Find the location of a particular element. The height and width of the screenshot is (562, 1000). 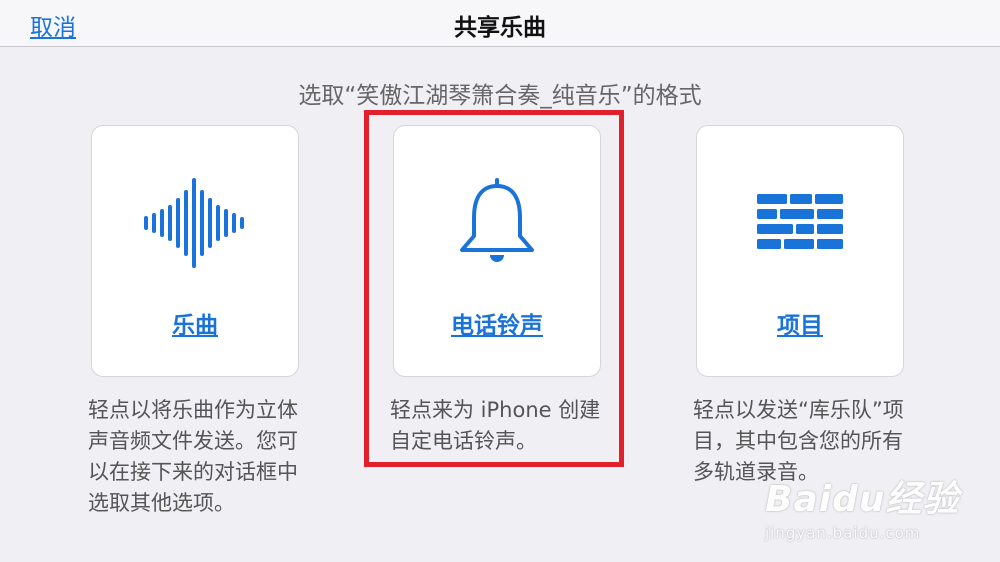

option-description-song: 轻点以将乐曲作为立体声音频文件发送。您可以在接下来的对话框中选取其他选项。 is located at coordinates (193, 456).